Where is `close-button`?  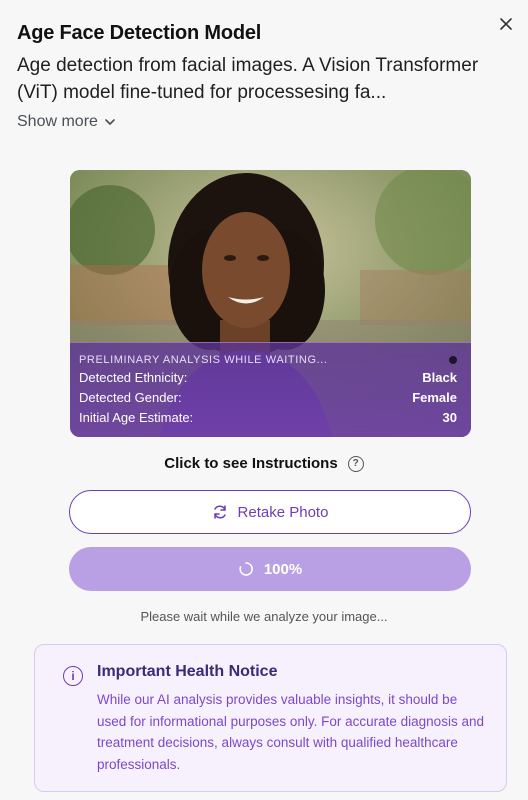 close-button is located at coordinates (506, 24).